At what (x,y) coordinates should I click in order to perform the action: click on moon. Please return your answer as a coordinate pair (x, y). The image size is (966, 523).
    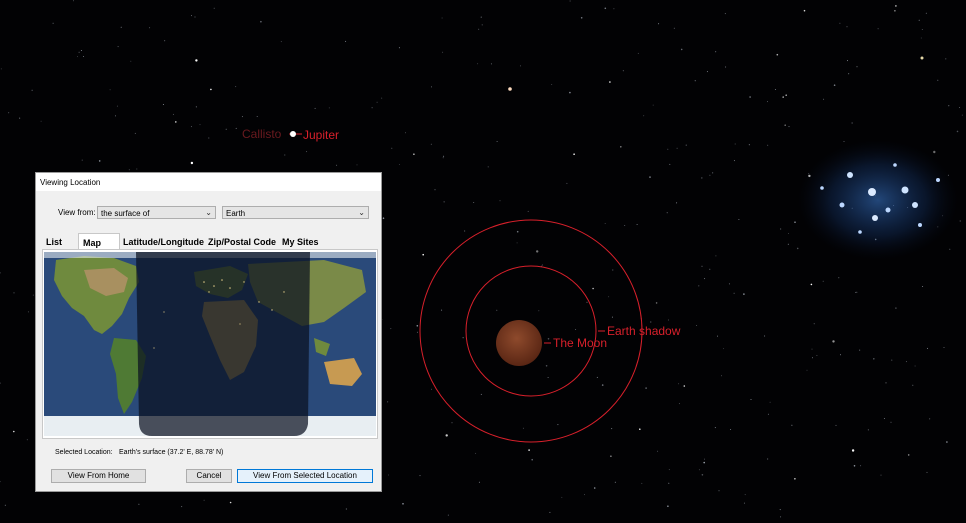
    Looking at the image, I should click on (519, 343).